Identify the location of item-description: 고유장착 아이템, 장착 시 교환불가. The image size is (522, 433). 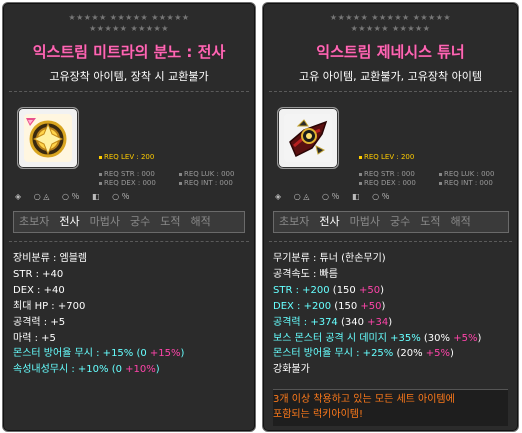
(129, 76).